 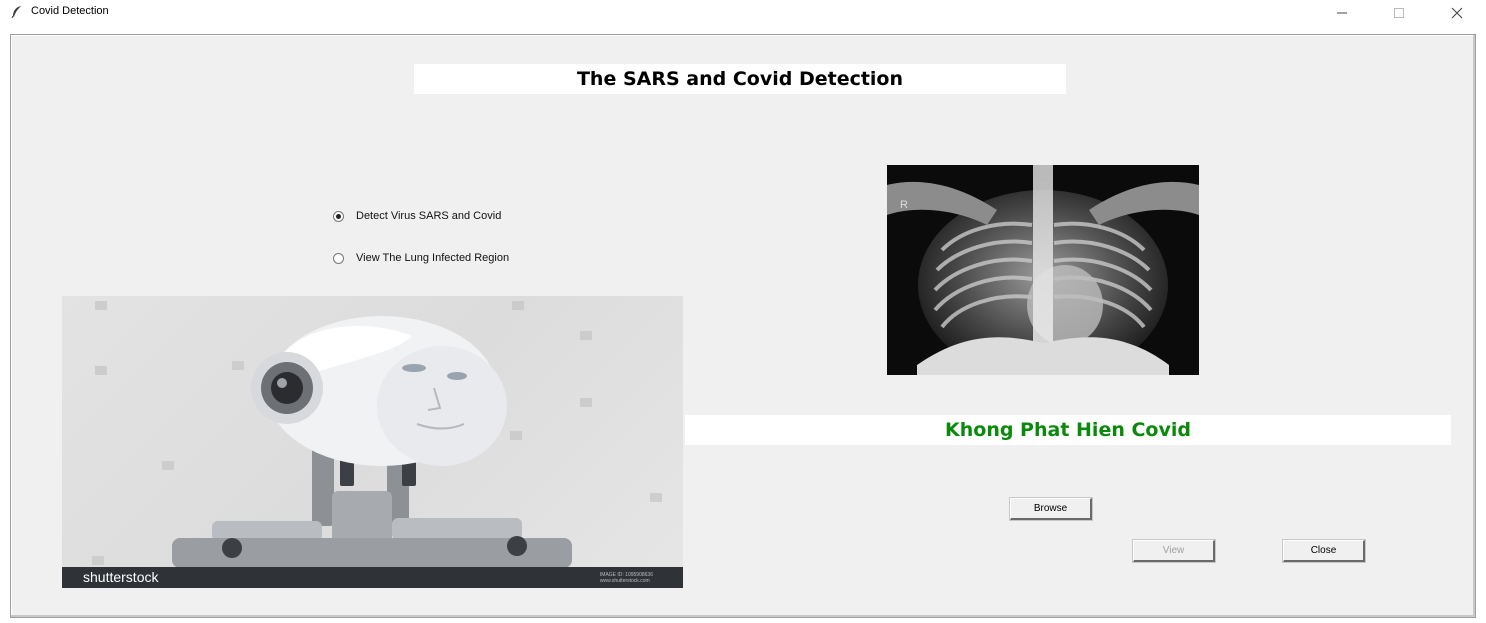 I want to click on view-button: View, so click(x=1174, y=551).